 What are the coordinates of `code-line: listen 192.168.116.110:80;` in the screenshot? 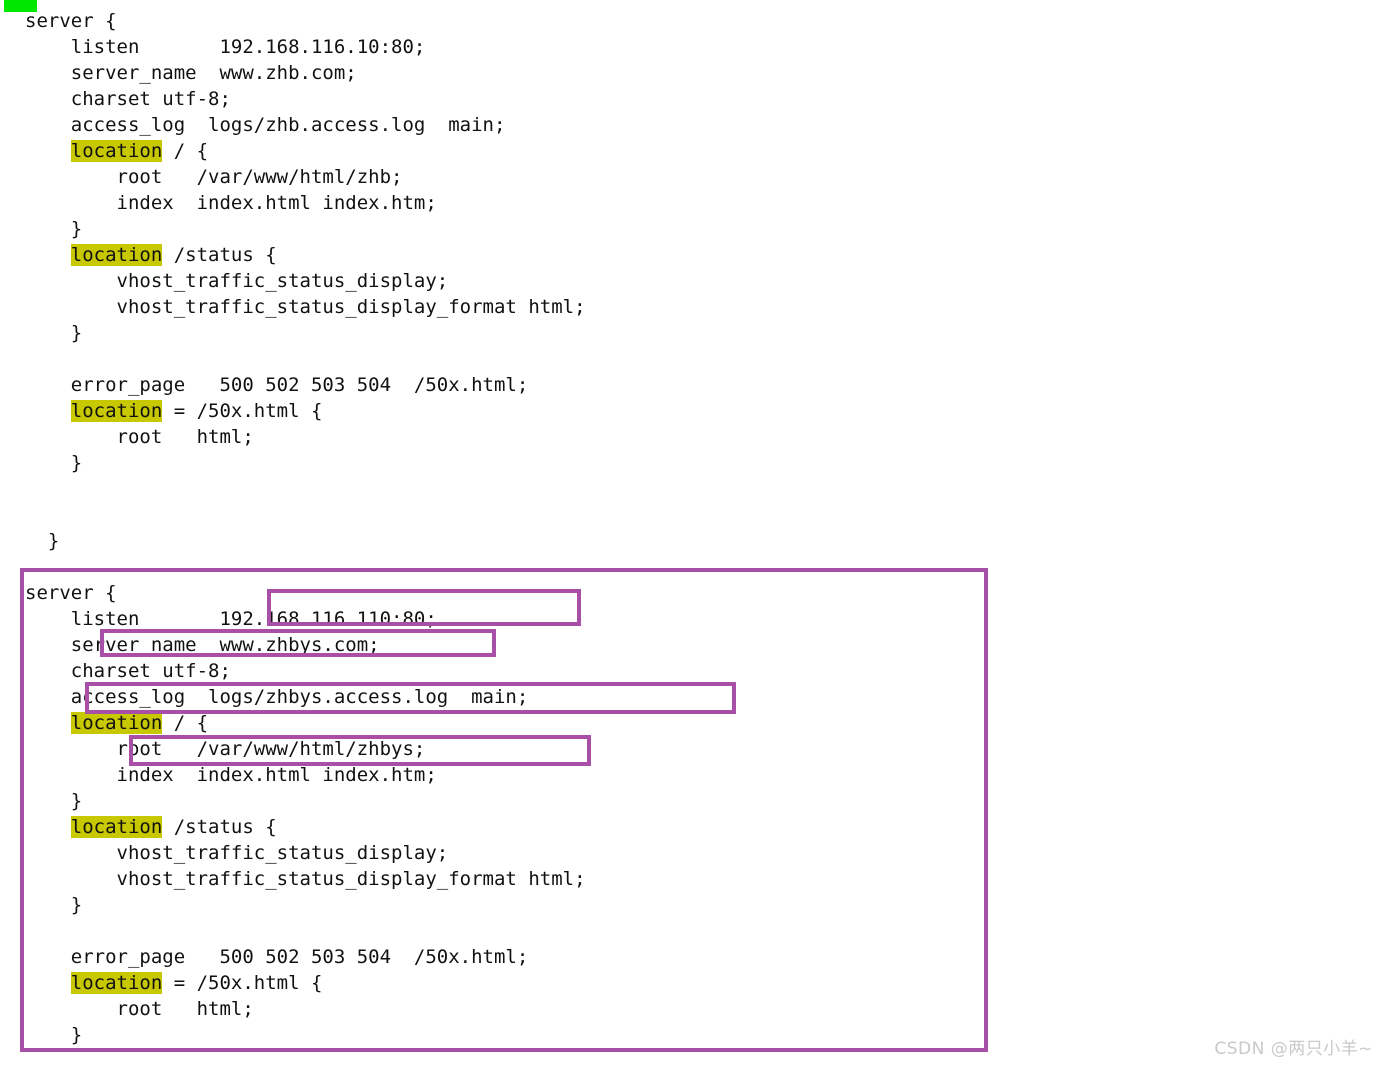 It's located at (305, 619).